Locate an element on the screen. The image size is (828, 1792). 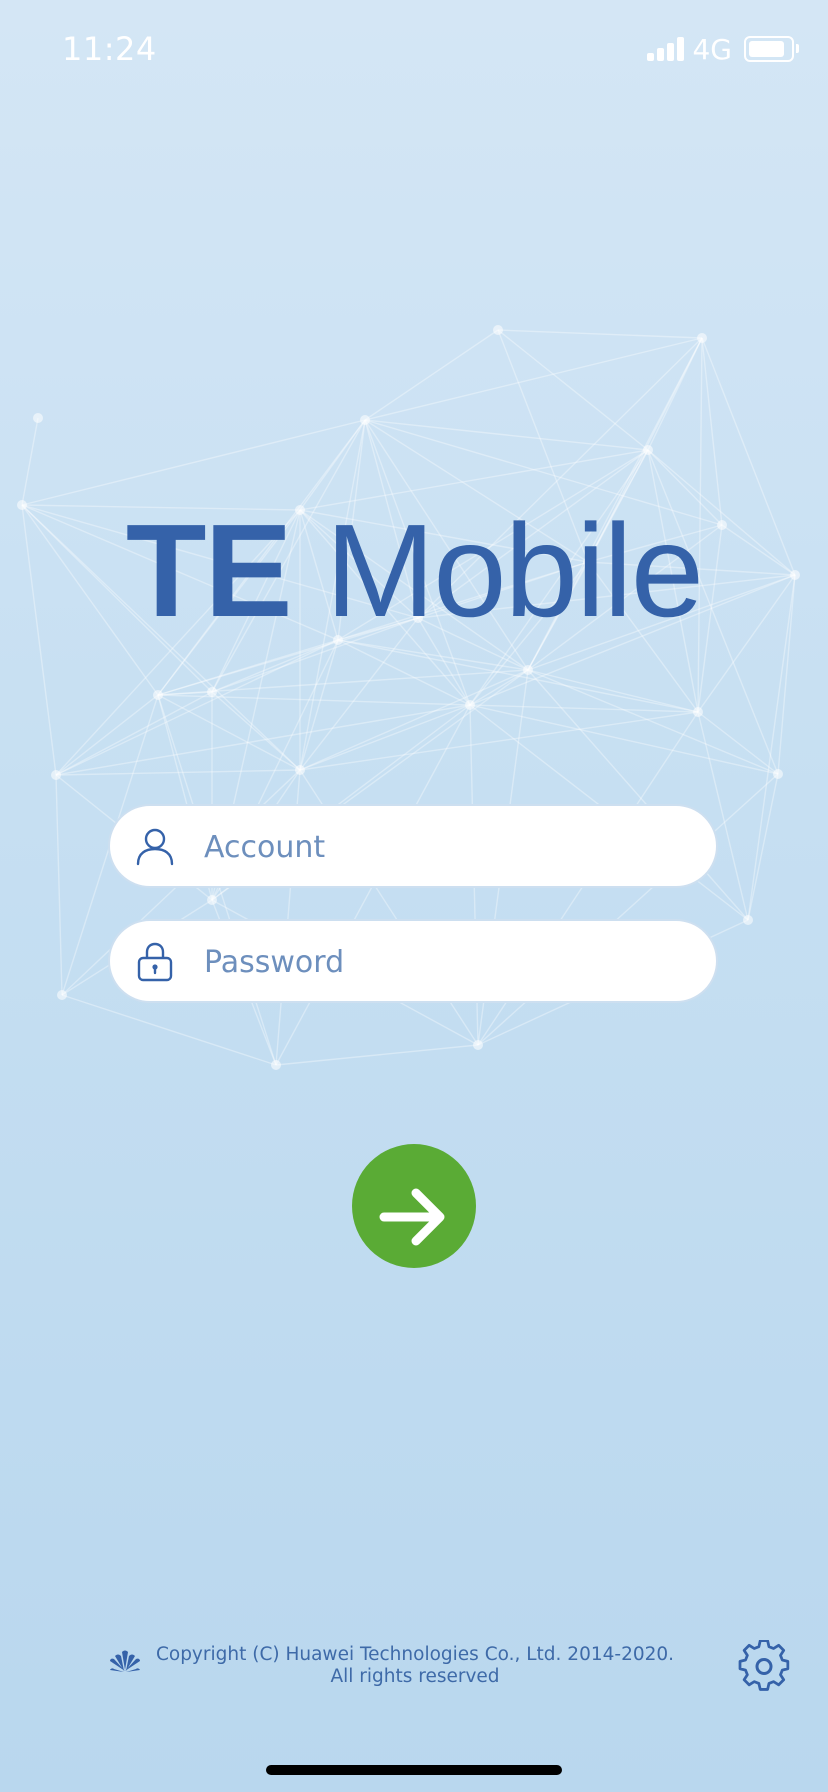
lock-icon is located at coordinates (155, 962).